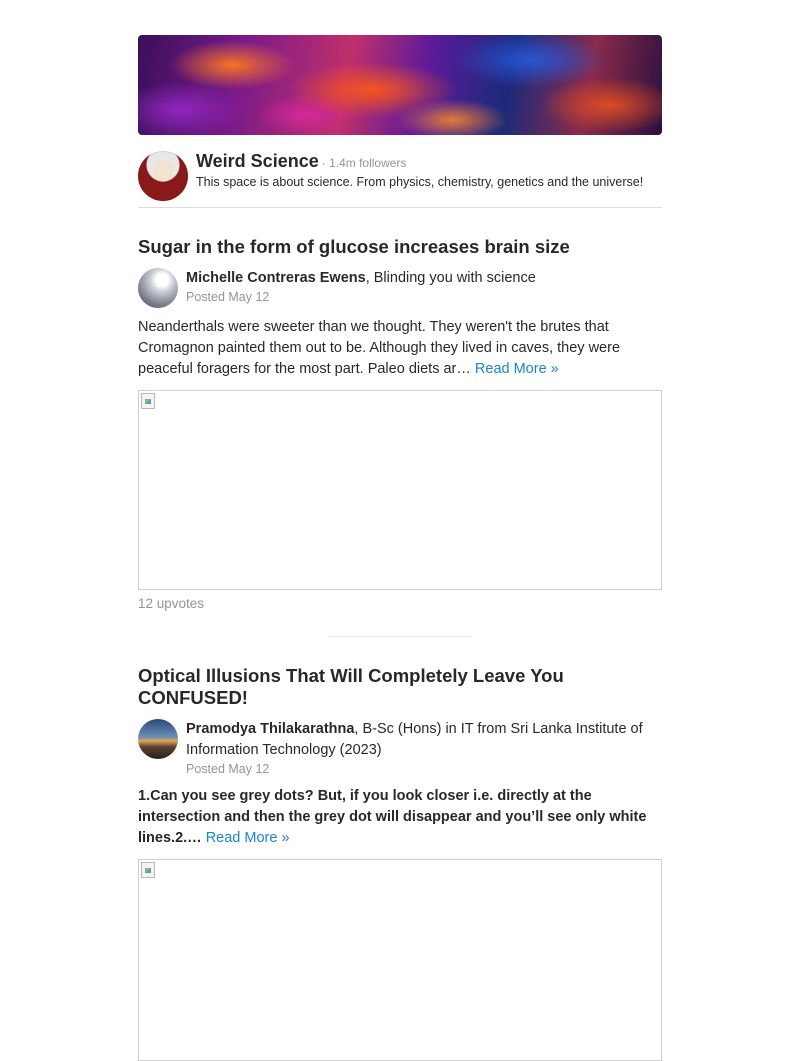  I want to click on author-credential: , Blinding you with science, so click(450, 278).